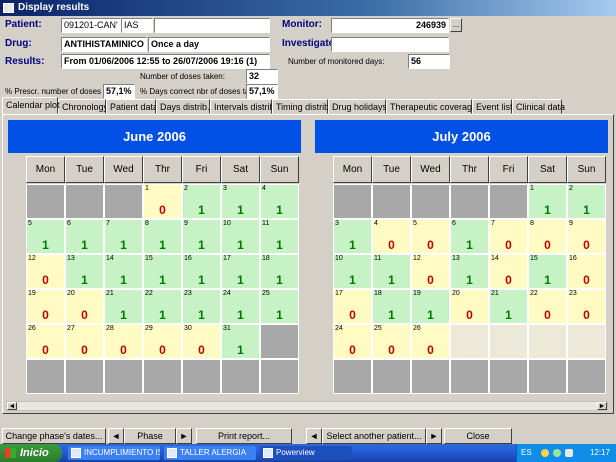 The image size is (616, 462). I want to click on monitor-field: 246939, so click(390, 25).